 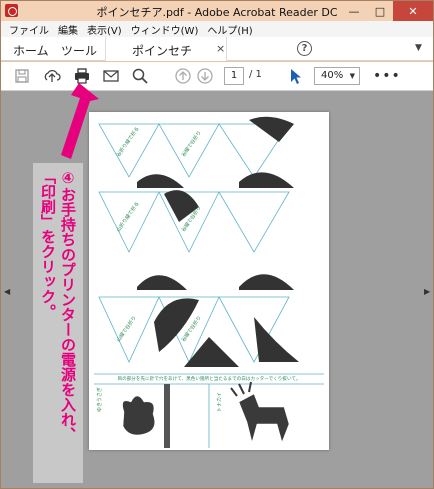 I want to click on page-total: / 1, so click(x=255, y=74).